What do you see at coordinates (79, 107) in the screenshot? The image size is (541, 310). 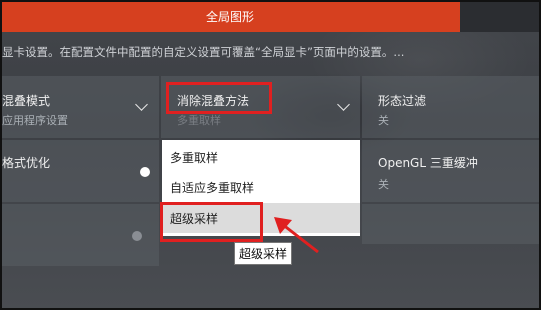 I see `setting-aa-mode: 混叠模式 应用程序设置` at bounding box center [79, 107].